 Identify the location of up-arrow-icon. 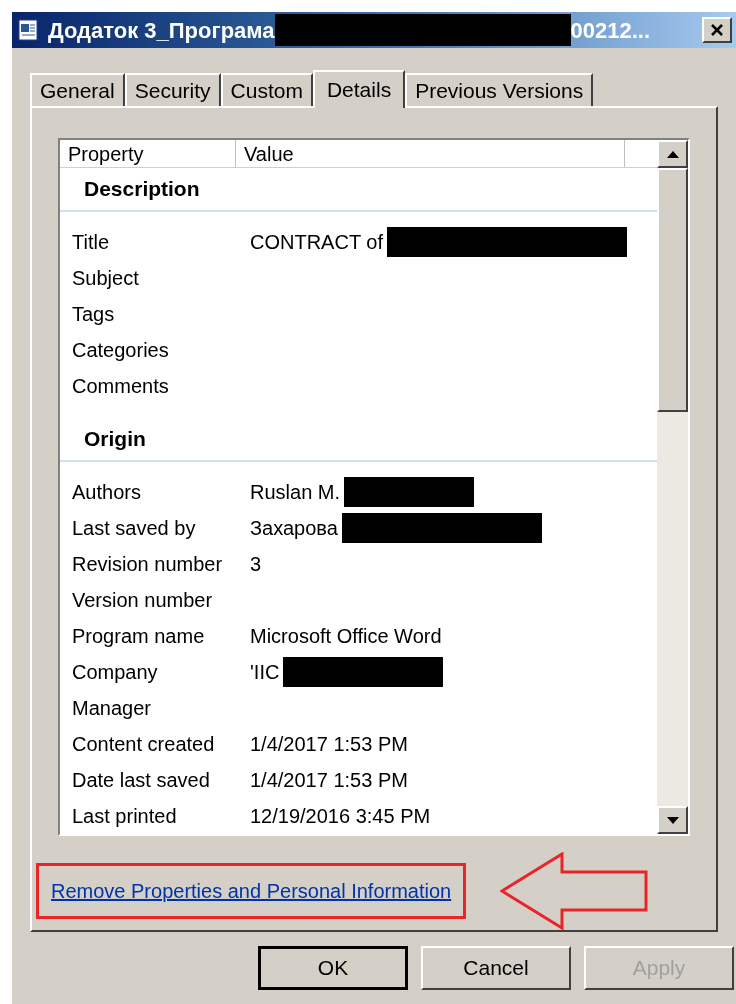
(672, 154).